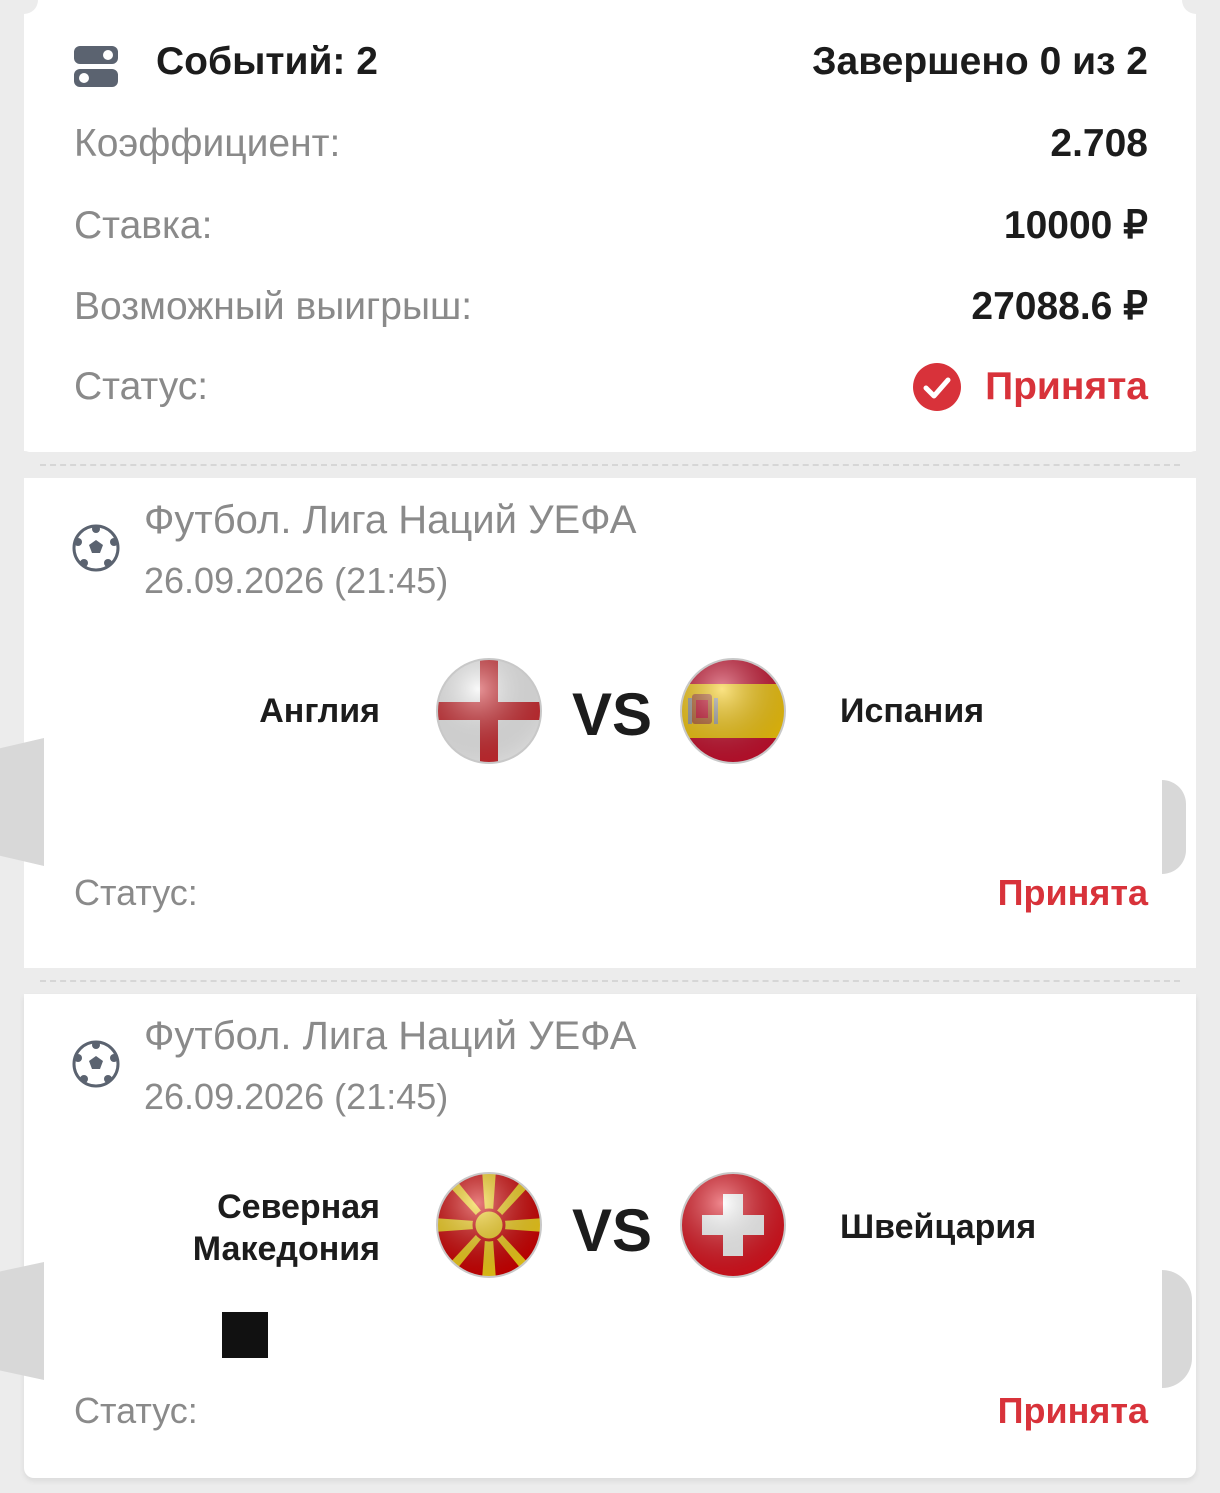  I want to click on possible-win-row: Возможный выигрыш: 27088.6 ₽, so click(611, 306).